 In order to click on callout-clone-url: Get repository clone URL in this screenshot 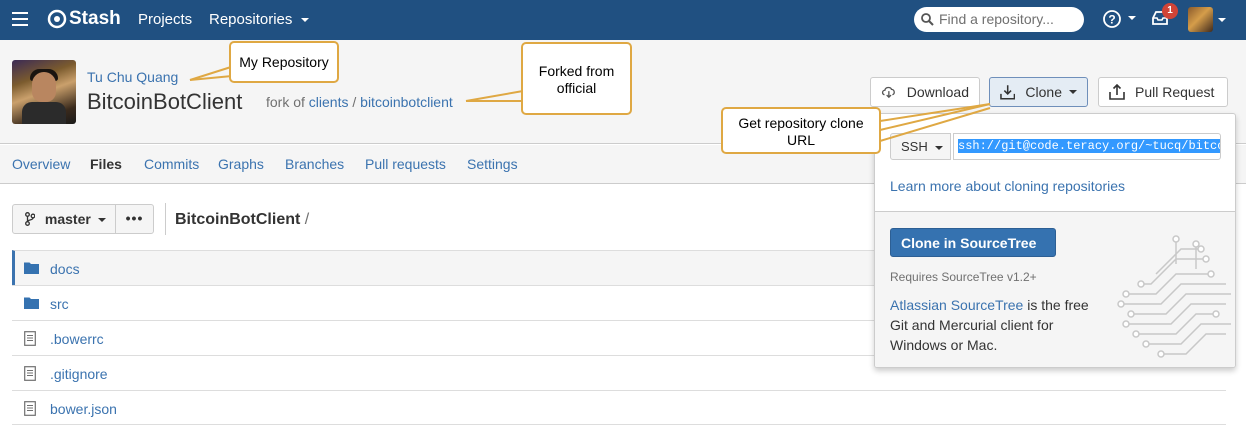, I will do `click(801, 130)`.